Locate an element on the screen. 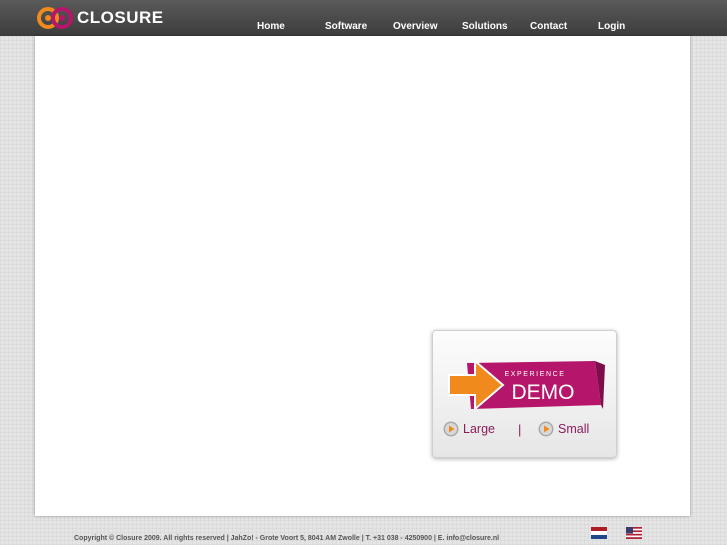  nav-item-home: Home is located at coordinates (271, 26).